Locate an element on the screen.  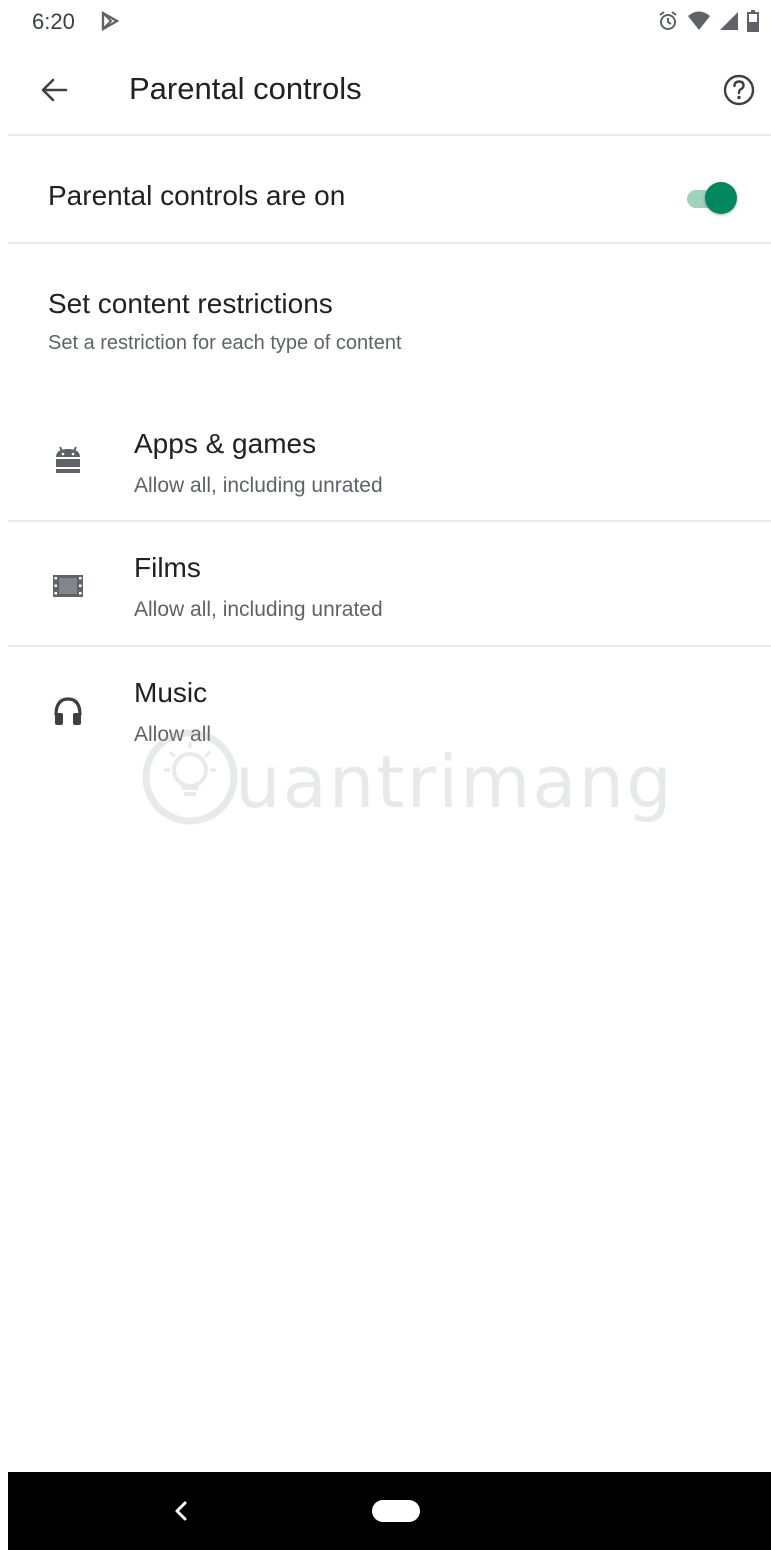
nav-back-button is located at coordinates (181, 1513).